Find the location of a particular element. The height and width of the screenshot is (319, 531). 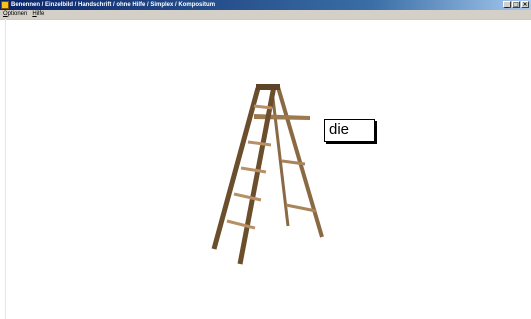

minimize-button: _ is located at coordinates (507, 4).